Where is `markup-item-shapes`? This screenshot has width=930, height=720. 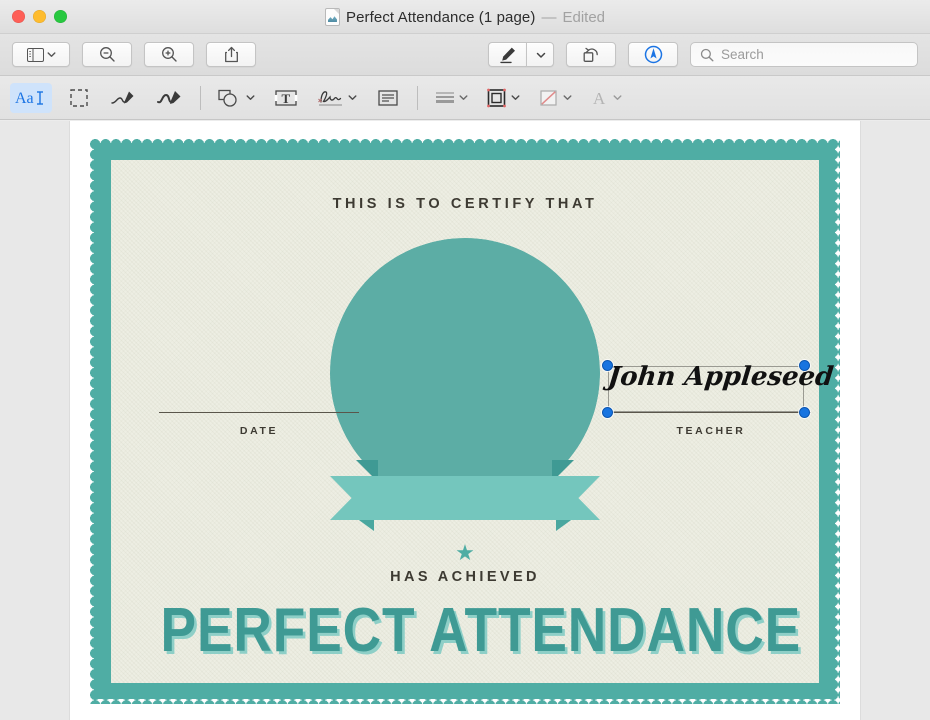
markup-item-shapes is located at coordinates (236, 98).